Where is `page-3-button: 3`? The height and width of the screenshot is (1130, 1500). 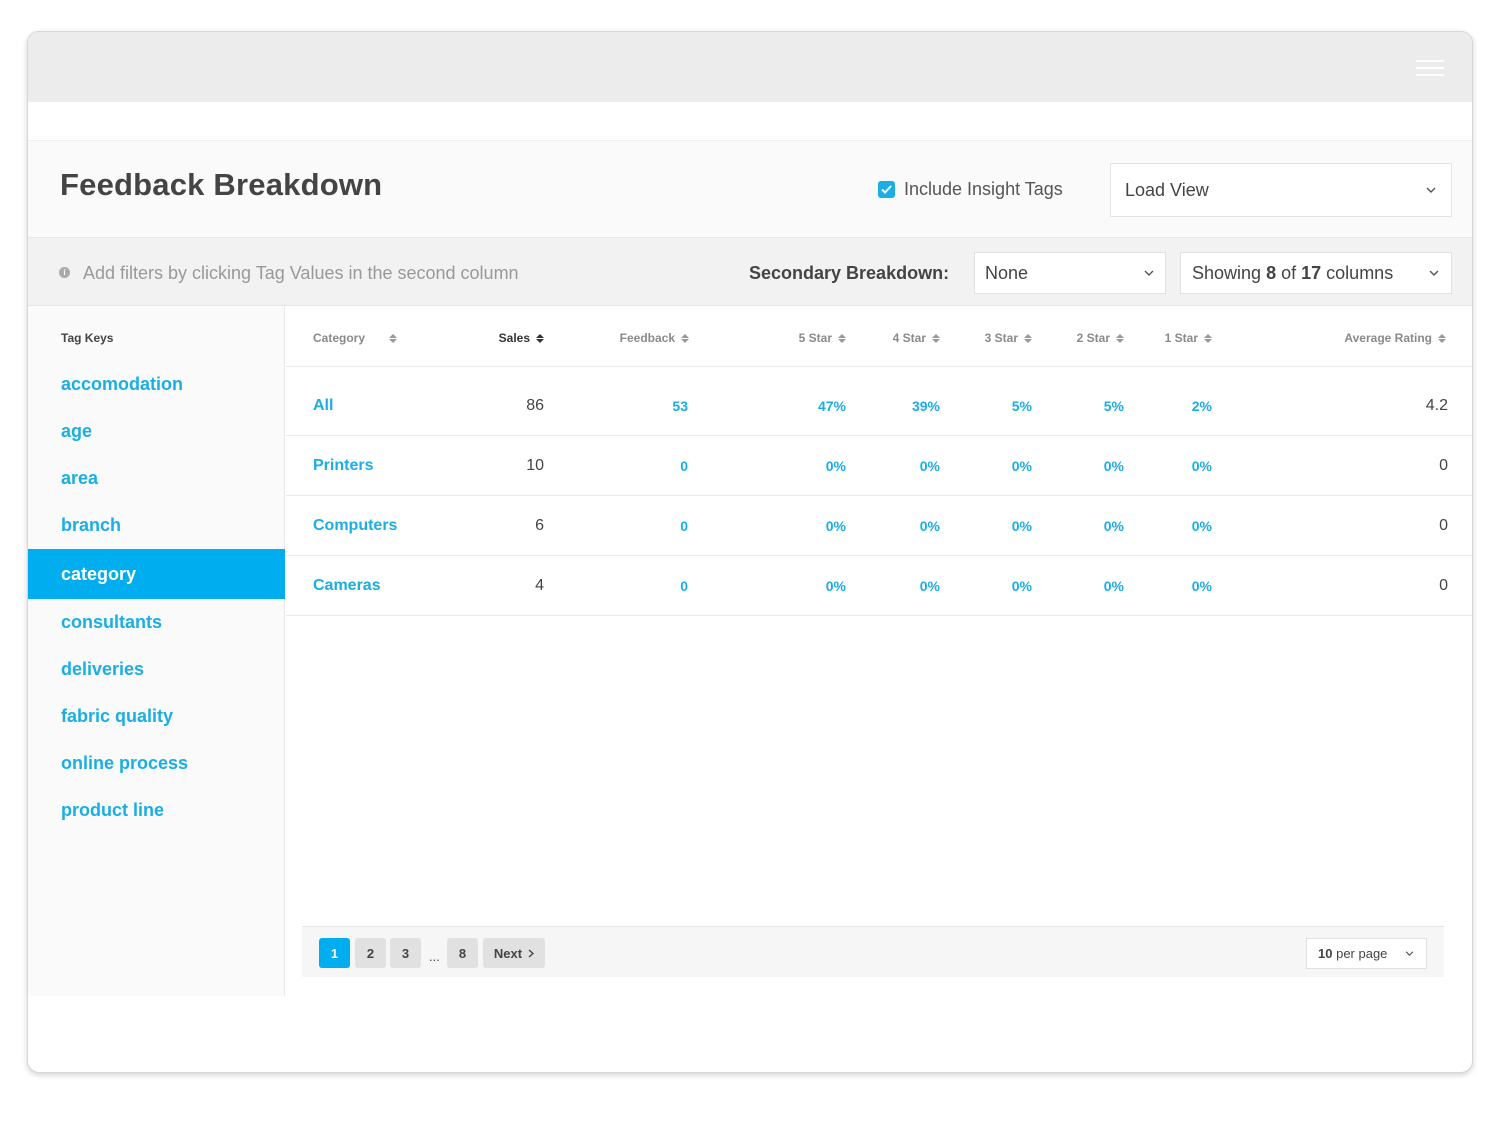
page-3-button: 3 is located at coordinates (405, 953).